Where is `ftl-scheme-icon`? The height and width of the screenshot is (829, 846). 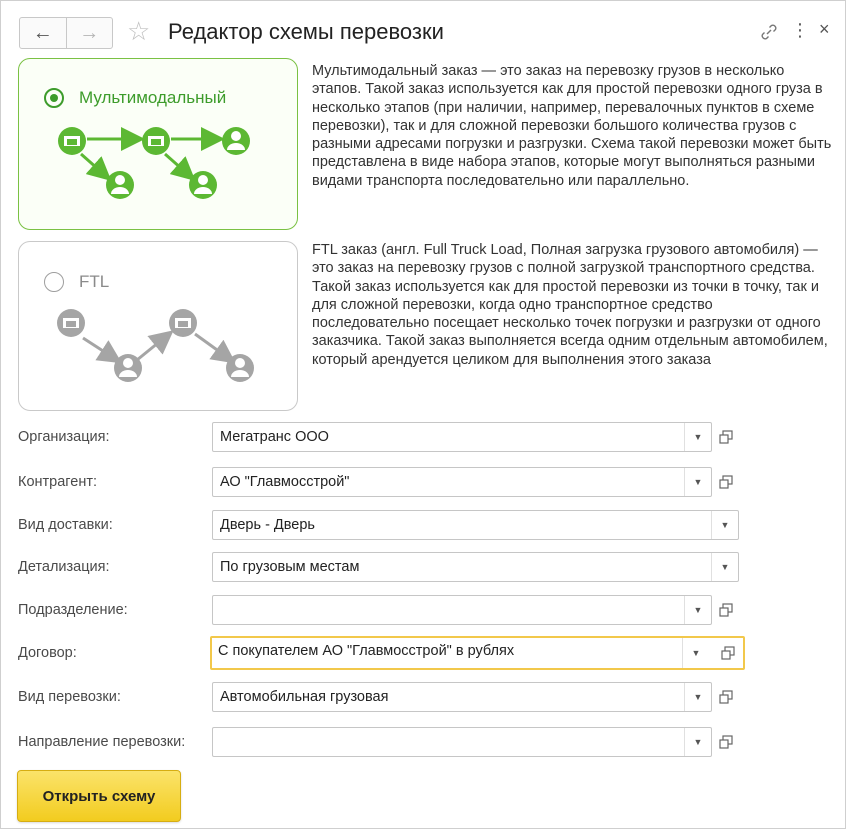 ftl-scheme-icon is located at coordinates (155, 345).